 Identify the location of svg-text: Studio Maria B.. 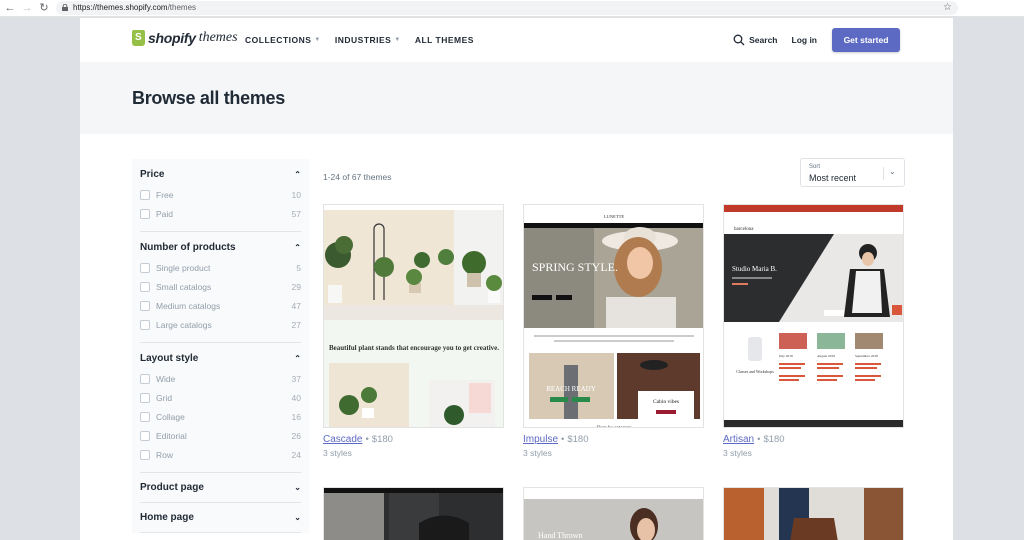
(754, 269).